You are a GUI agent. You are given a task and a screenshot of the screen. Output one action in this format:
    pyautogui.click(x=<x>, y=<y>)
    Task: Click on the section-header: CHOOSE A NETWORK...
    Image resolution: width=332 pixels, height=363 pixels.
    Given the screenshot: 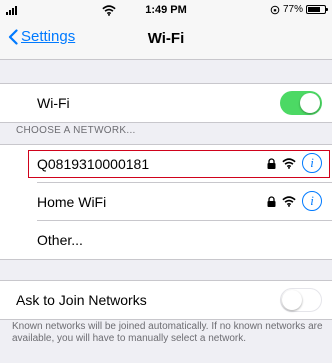 What is the action you would take?
    pyautogui.click(x=76, y=130)
    